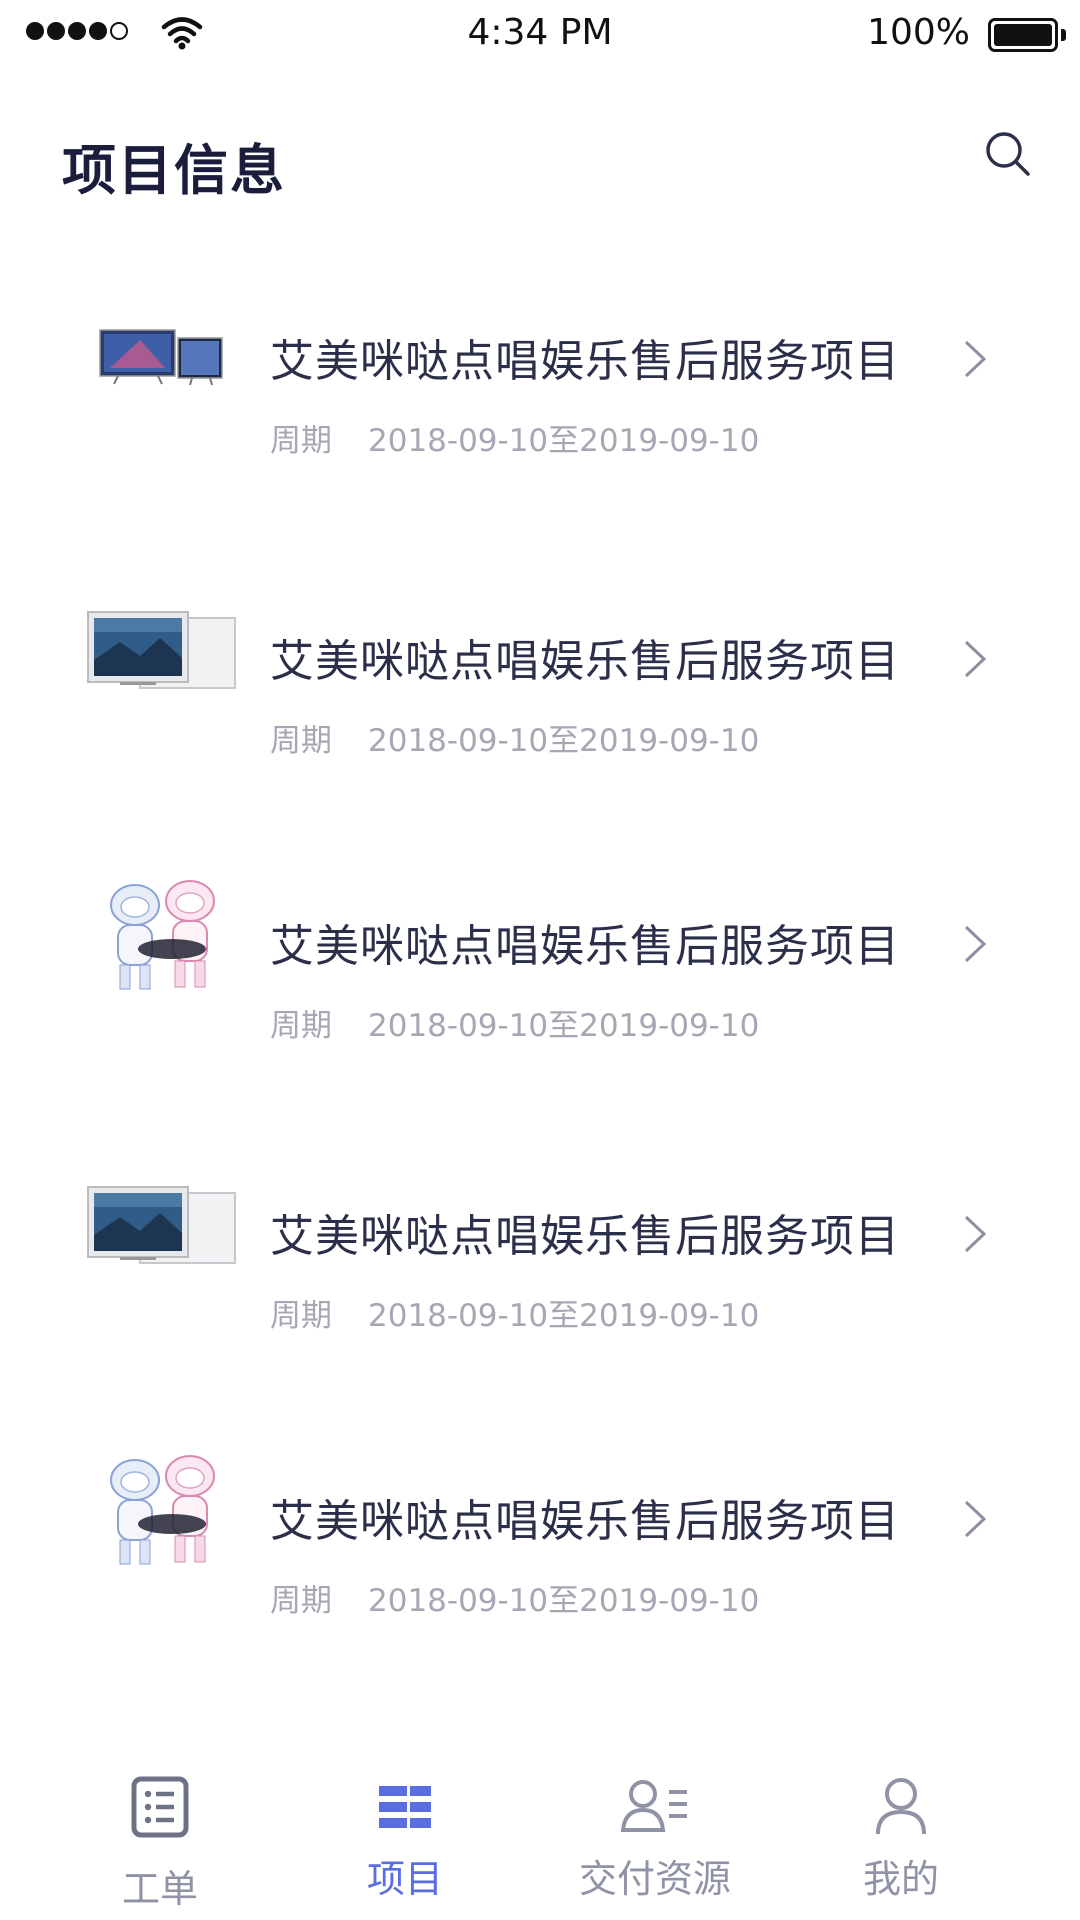 This screenshot has height=1920, width=1080. What do you see at coordinates (654, 1879) in the screenshot?
I see `tab-label: 交付资源` at bounding box center [654, 1879].